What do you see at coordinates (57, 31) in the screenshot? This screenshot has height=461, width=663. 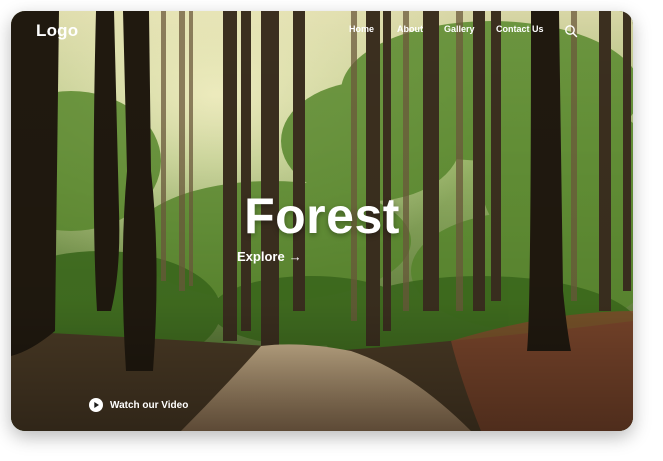 I see `logo: Logo` at bounding box center [57, 31].